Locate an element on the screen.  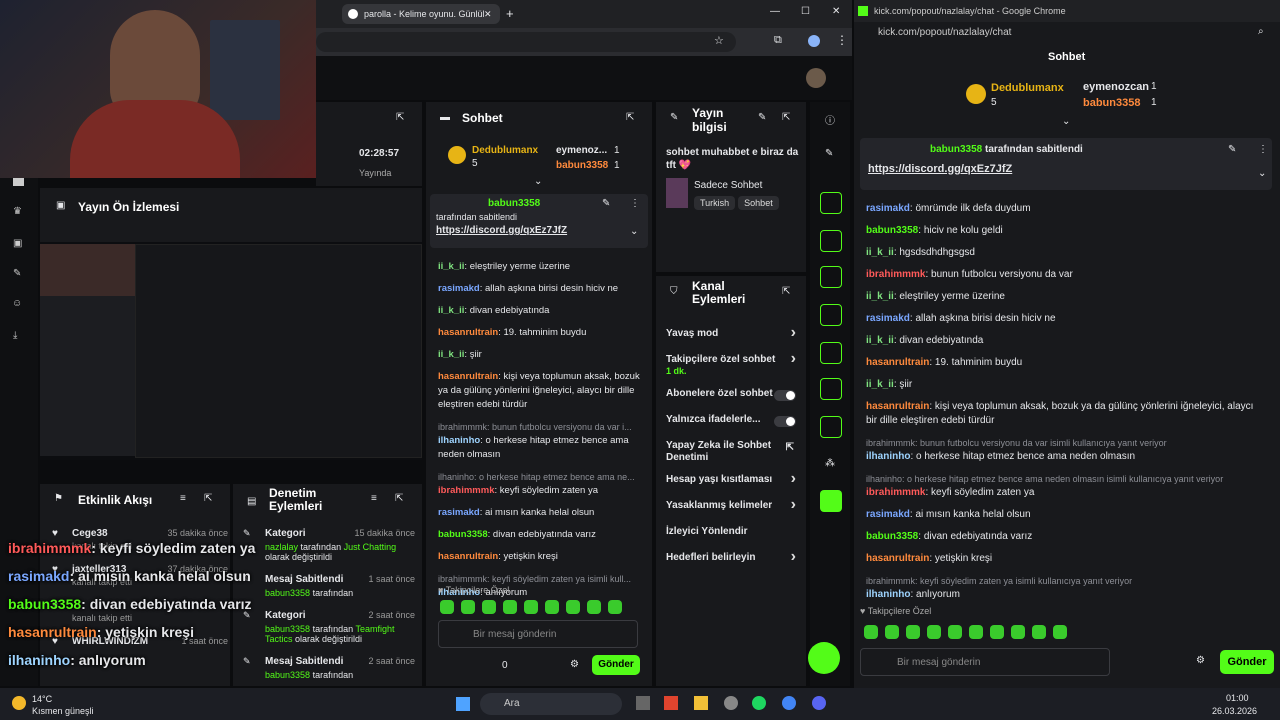
new-tab-button: + is located at coordinates (510, 13).